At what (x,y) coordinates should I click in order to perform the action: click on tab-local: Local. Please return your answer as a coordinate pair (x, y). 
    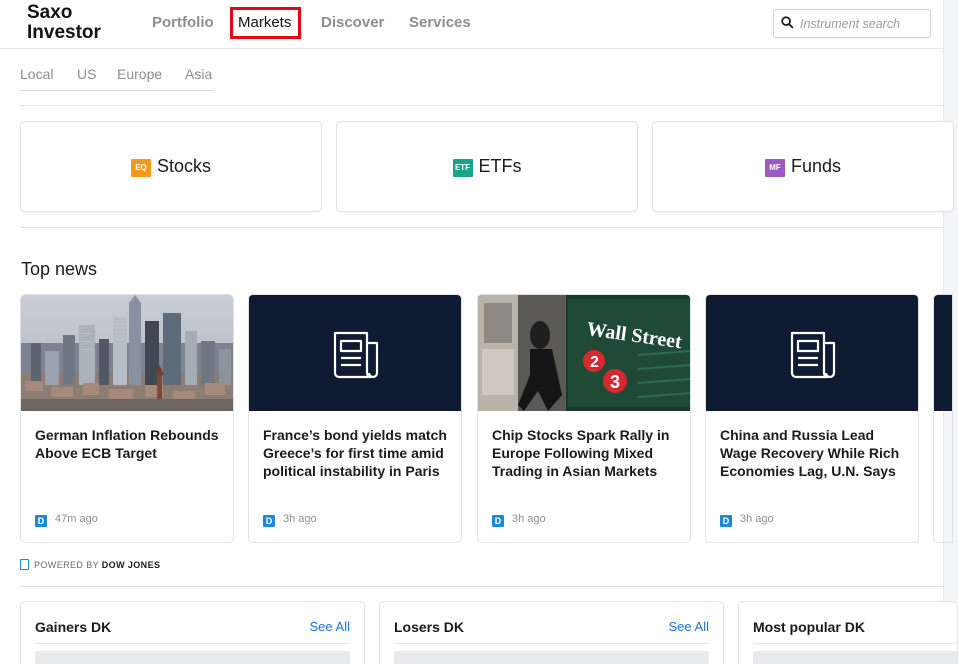
    Looking at the image, I should click on (36, 74).